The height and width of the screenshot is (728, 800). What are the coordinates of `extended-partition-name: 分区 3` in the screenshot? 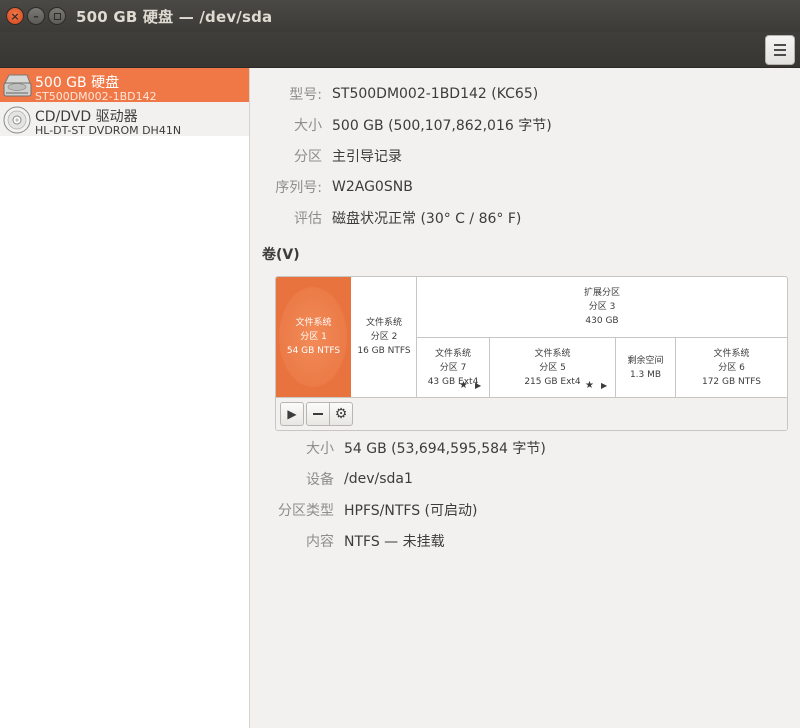 It's located at (602, 307).